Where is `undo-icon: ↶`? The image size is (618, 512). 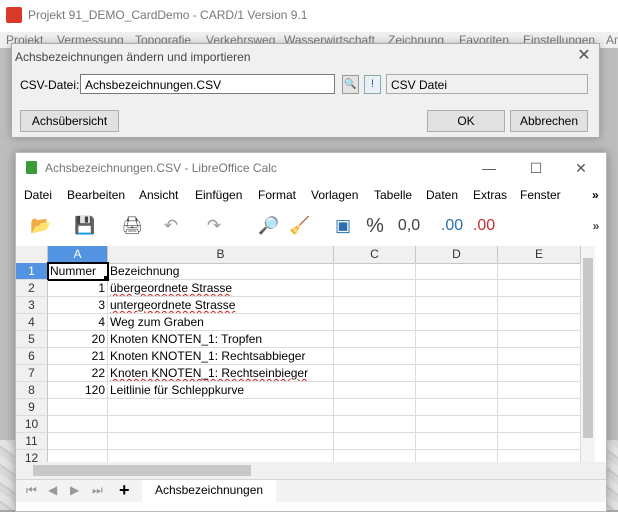
undo-icon: ↶ is located at coordinates (171, 226).